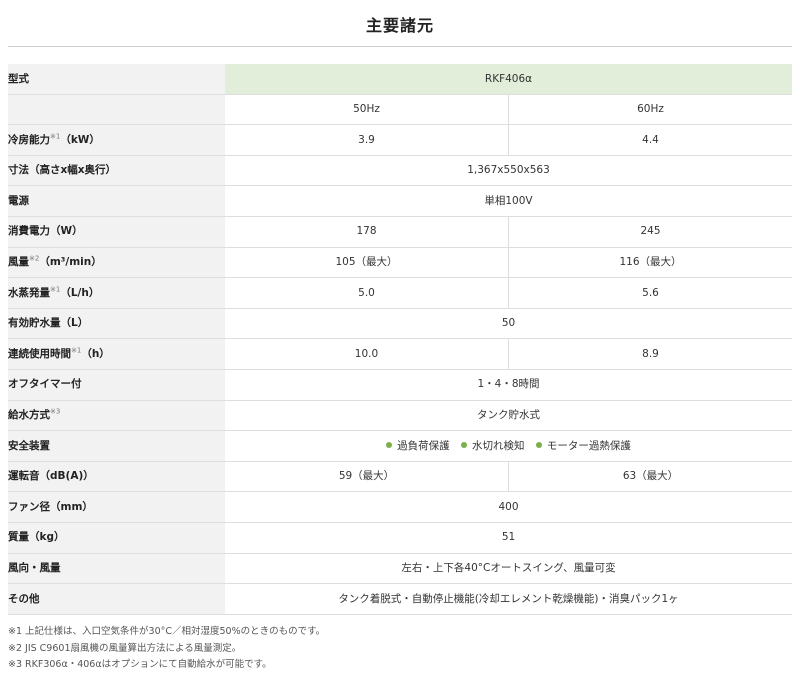 The width and height of the screenshot is (800, 696). Describe the element at coordinates (508, 171) in the screenshot. I see `size-value: 1,367x550x563` at that location.